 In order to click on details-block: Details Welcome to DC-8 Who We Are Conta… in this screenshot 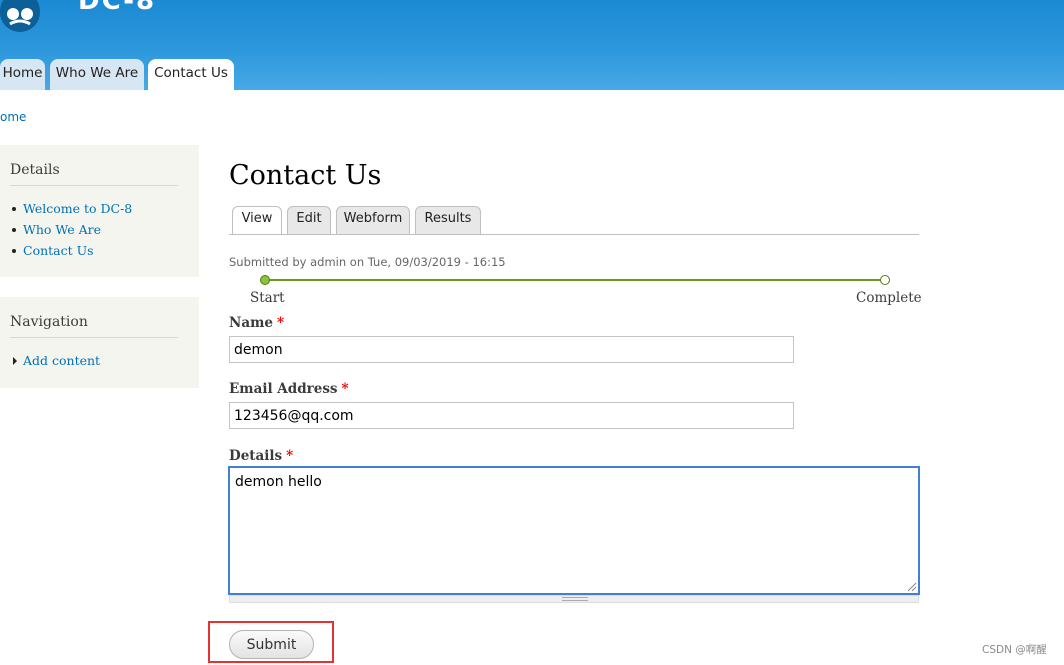, I will do `click(99, 211)`.